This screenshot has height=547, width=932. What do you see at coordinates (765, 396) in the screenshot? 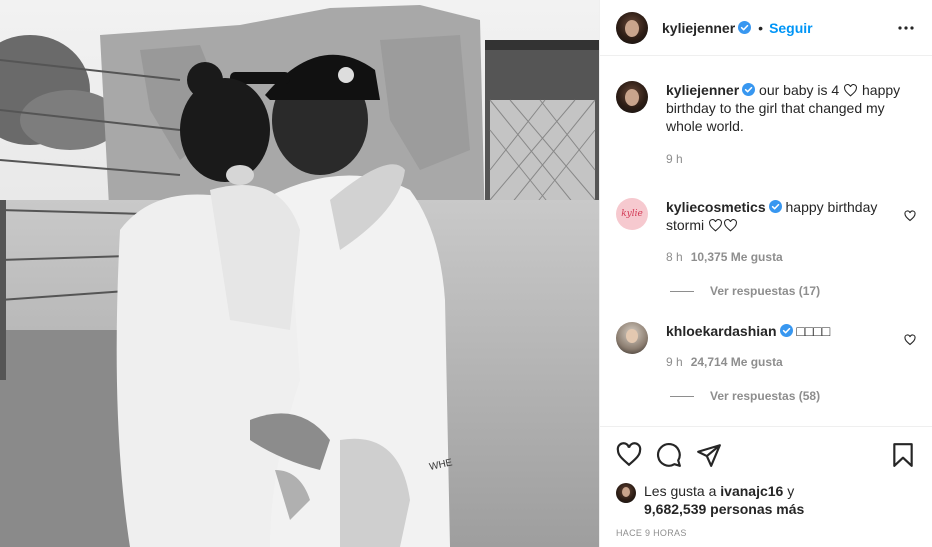
I see `view-replies-label: Ver respuestas (58)` at bounding box center [765, 396].